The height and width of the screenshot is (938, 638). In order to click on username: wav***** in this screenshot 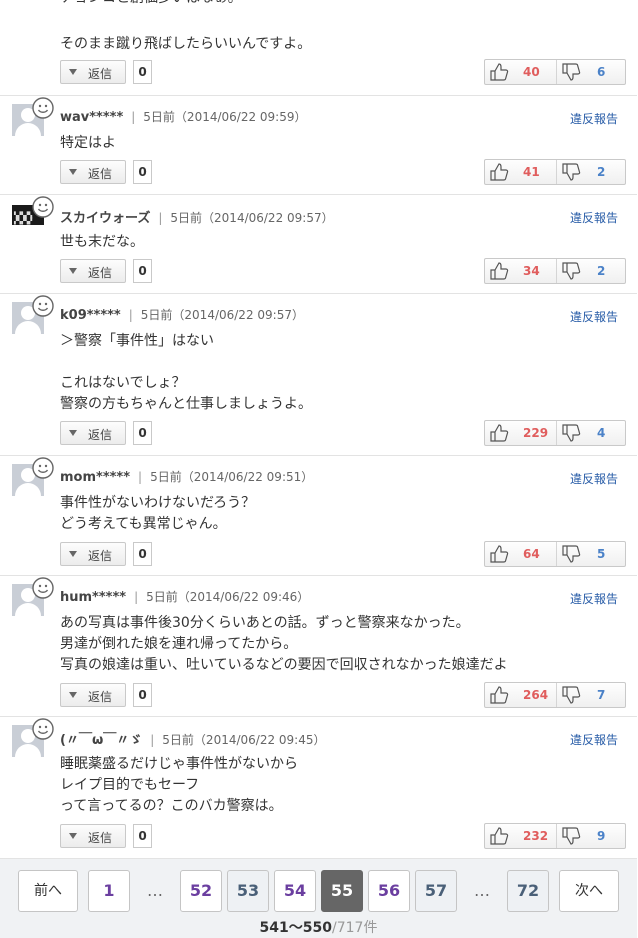, I will do `click(91, 117)`.